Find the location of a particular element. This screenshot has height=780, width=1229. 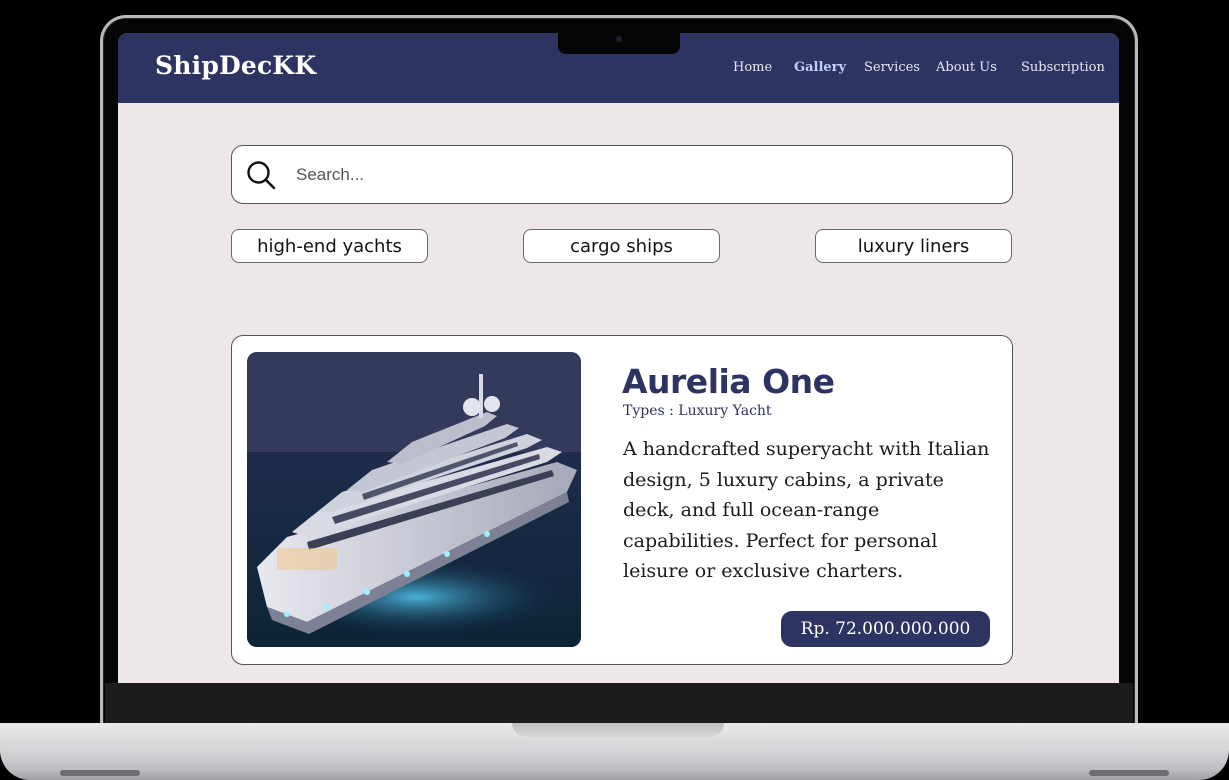

laptop-bezel is located at coordinates (619, 705).